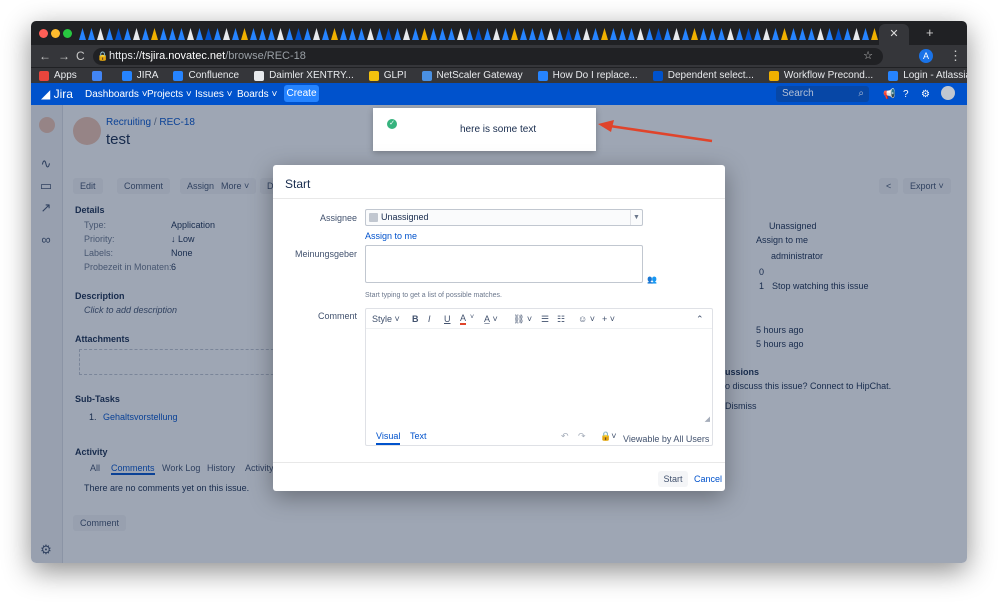 The image size is (998, 605). I want to click on reload-icon: C, so click(80, 56).